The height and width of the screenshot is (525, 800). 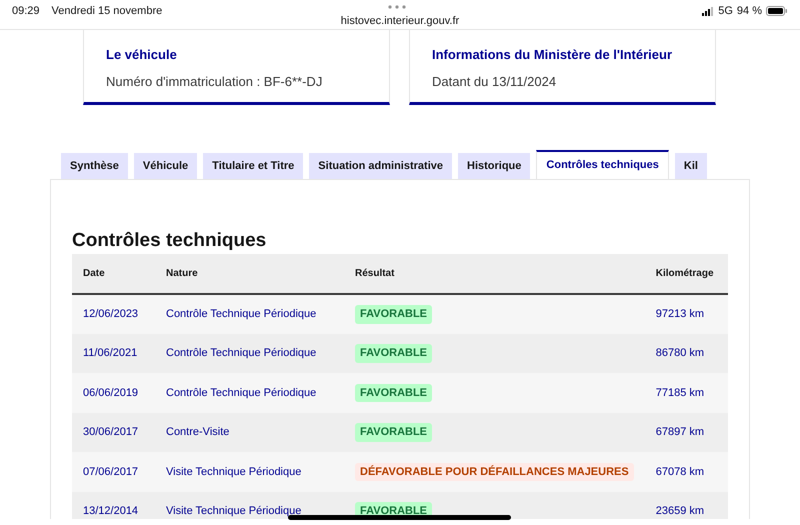 I want to click on battery-icon, so click(x=777, y=11).